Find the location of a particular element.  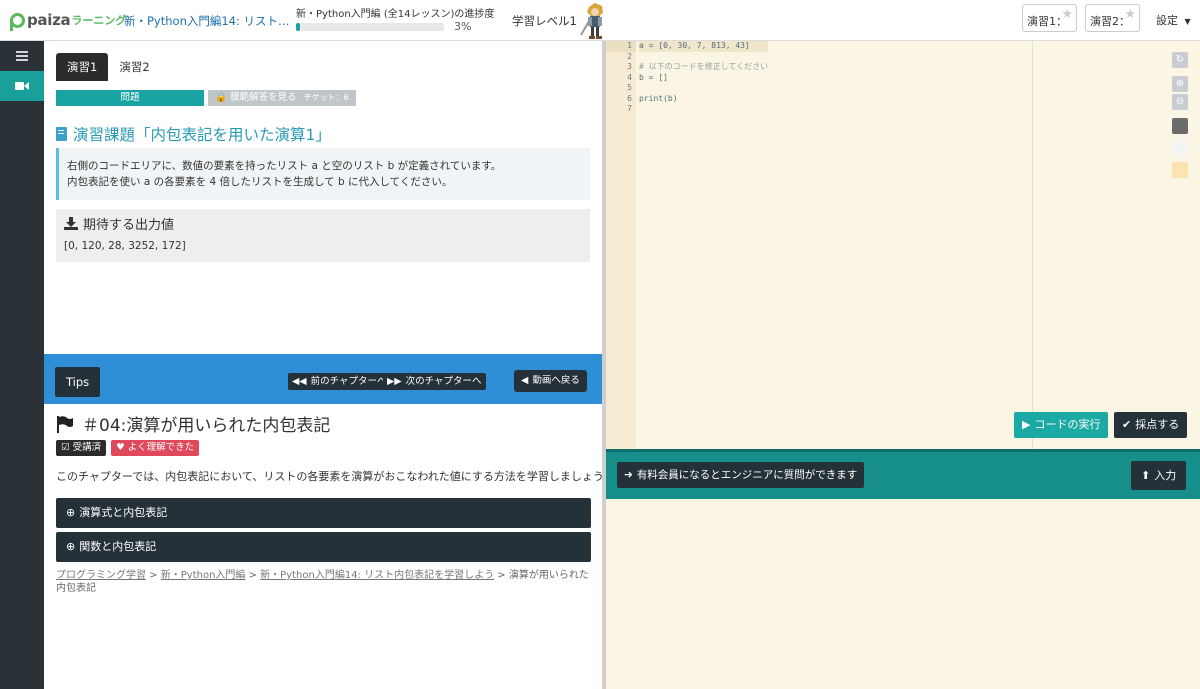

console-bar: ➜ 有料会員になるとエンジニアに質問ができます ⬆ 入力 is located at coordinates (903, 474).